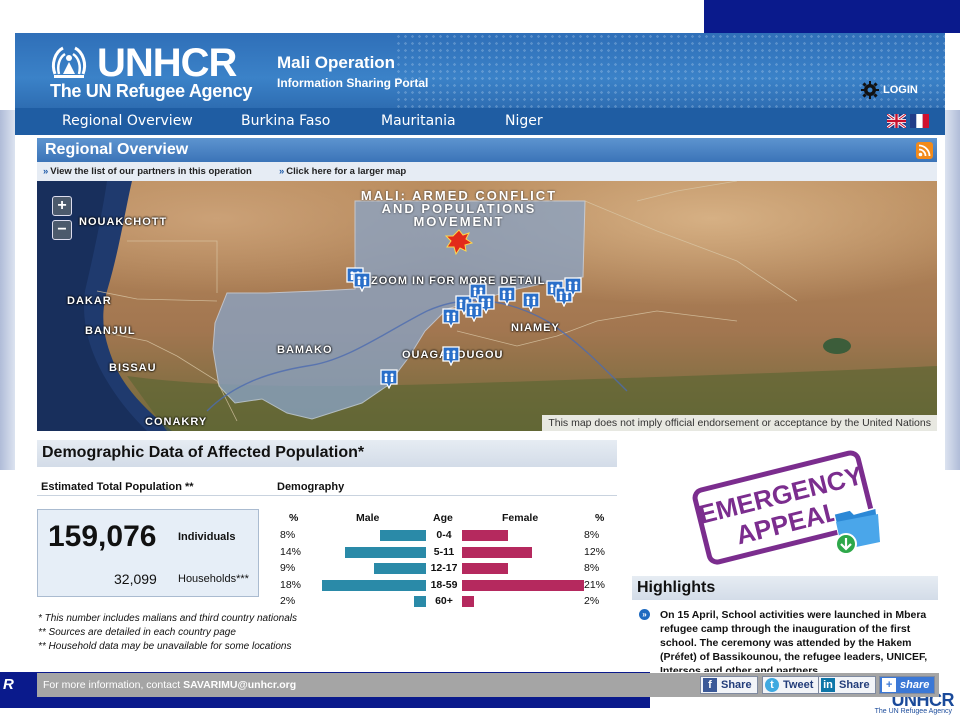 This screenshot has width=960, height=720. What do you see at coordinates (444, 568) in the screenshot?
I see `age-cell: 12-17` at bounding box center [444, 568].